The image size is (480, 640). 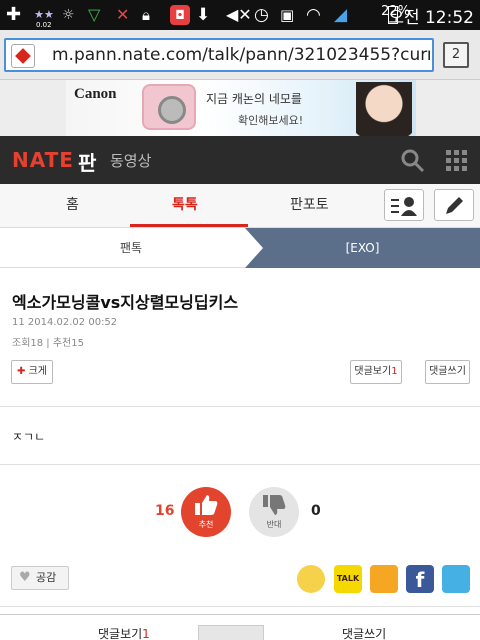 What do you see at coordinates (95, 94) in the screenshot?
I see `ad-brand: Canon` at bounding box center [95, 94].